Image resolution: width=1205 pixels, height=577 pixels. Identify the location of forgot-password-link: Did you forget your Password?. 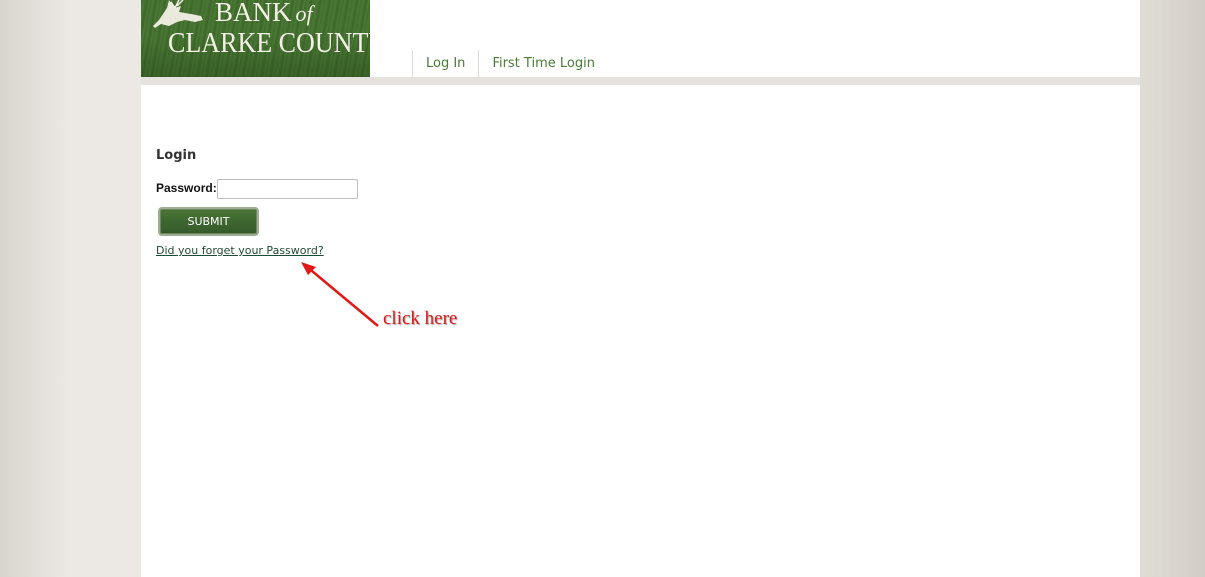
(240, 250).